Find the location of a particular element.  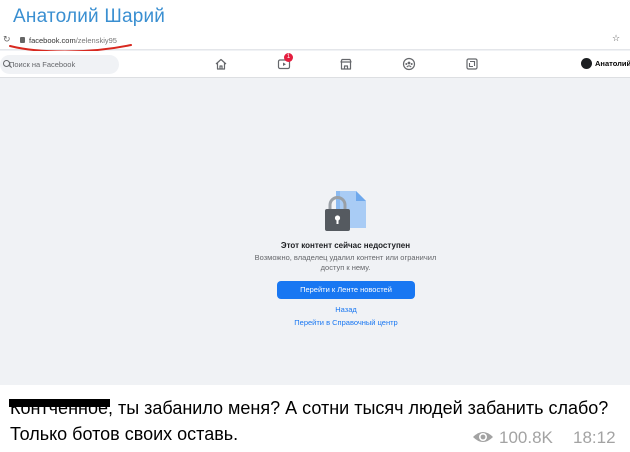

home-icon is located at coordinates (221, 64).